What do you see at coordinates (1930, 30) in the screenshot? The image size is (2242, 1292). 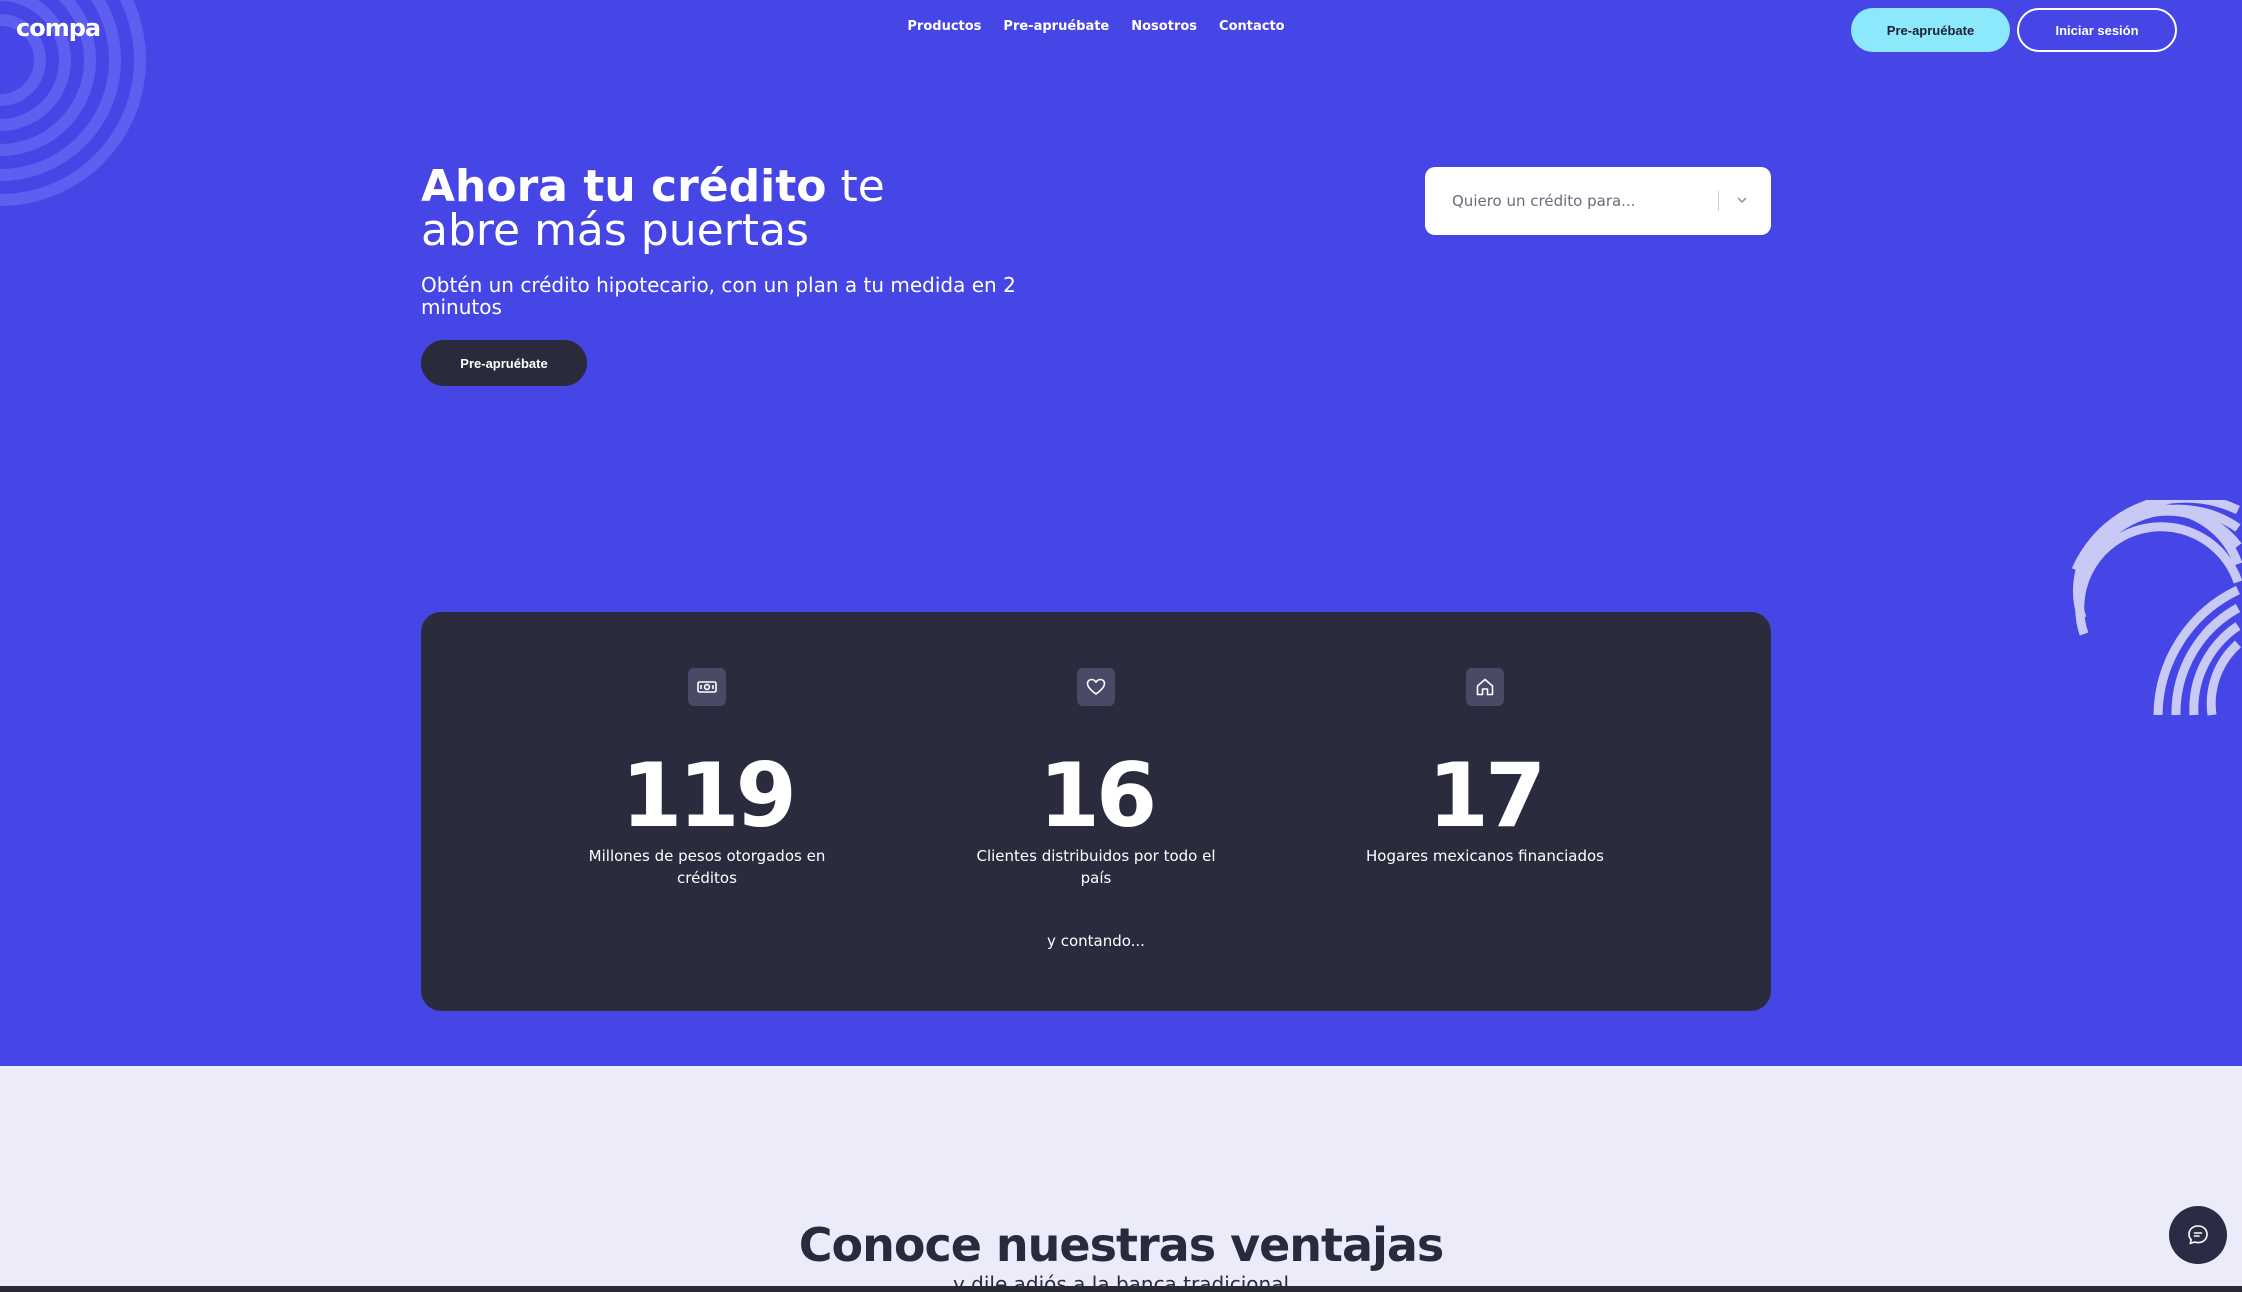 I see `header-preapprove-button: Pre-apruébate` at bounding box center [1930, 30].